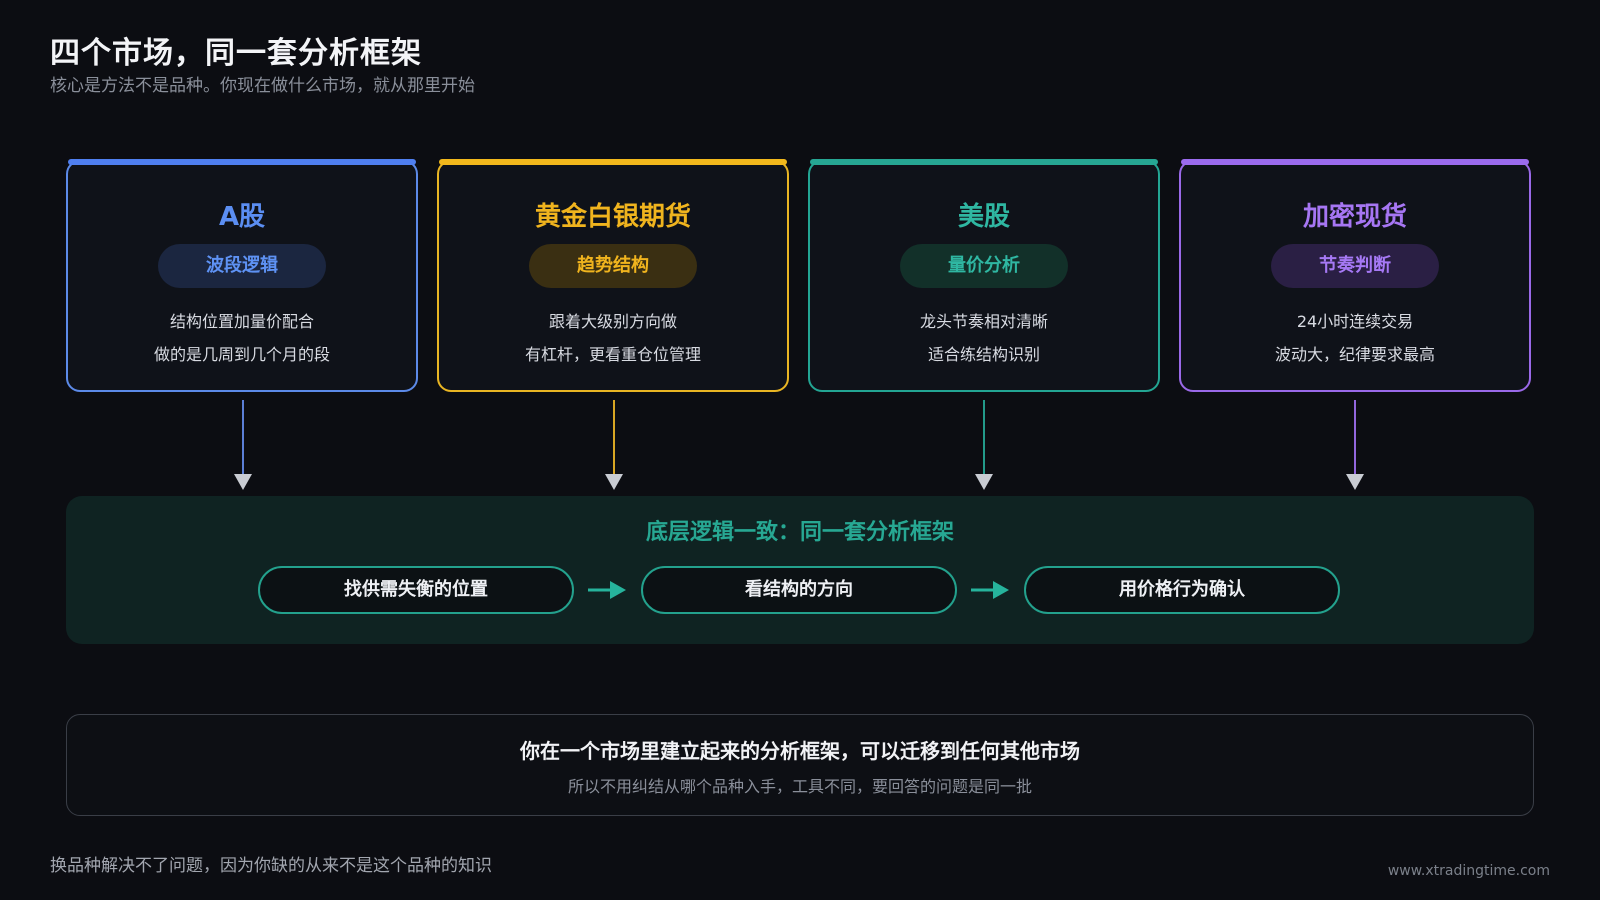  I want to click on conclusion-main: 你在一个市场里建立起来的分析框架，可以迁移到任何其他市场, so click(800, 751).